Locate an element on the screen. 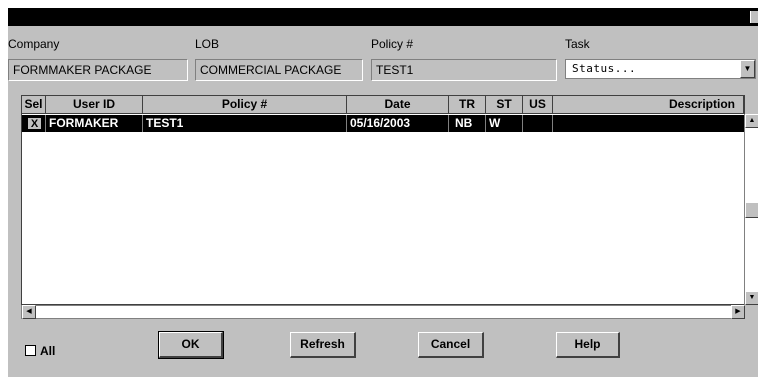 The height and width of the screenshot is (377, 758). table-row: X FORMAKER TEST1 05/16/2003 NB W is located at coordinates (383, 123).